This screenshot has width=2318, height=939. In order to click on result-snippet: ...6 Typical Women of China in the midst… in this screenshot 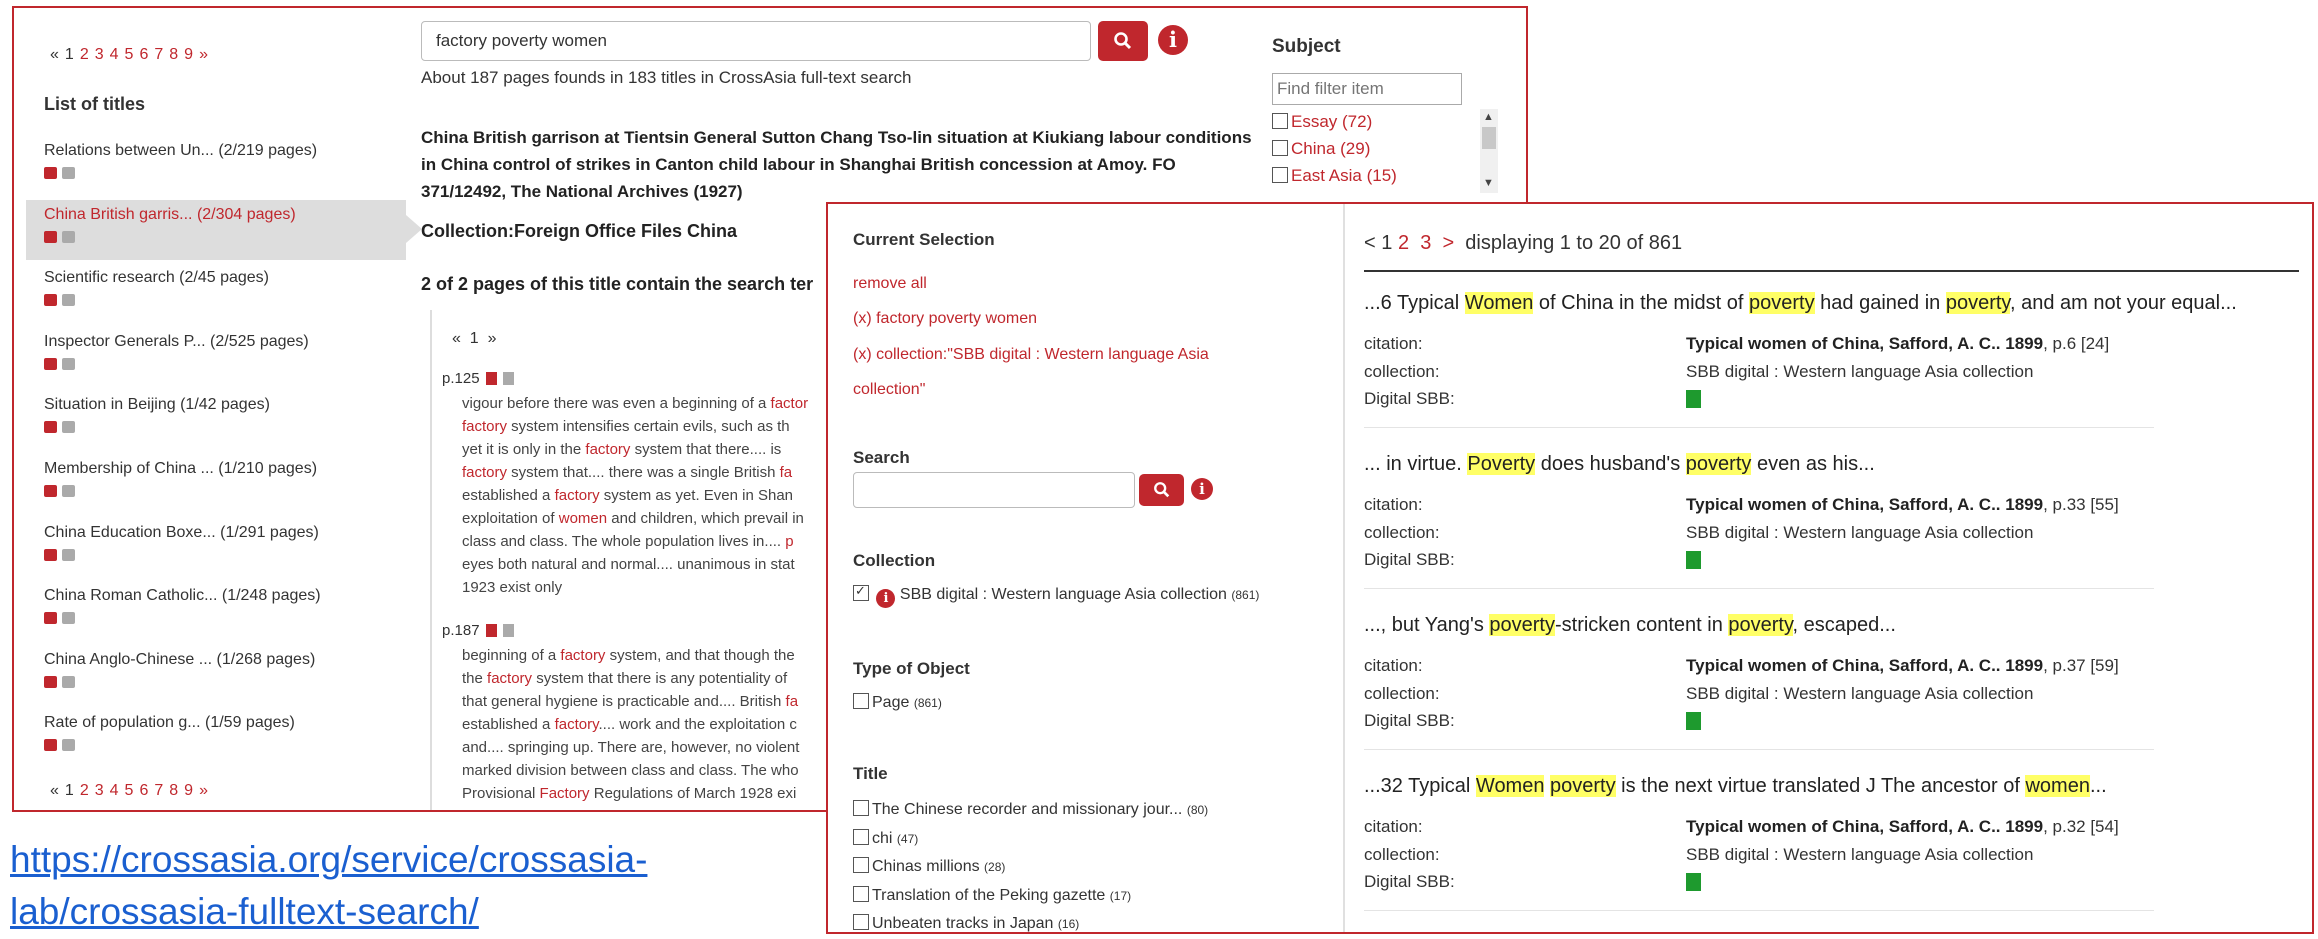, I will do `click(1800, 303)`.